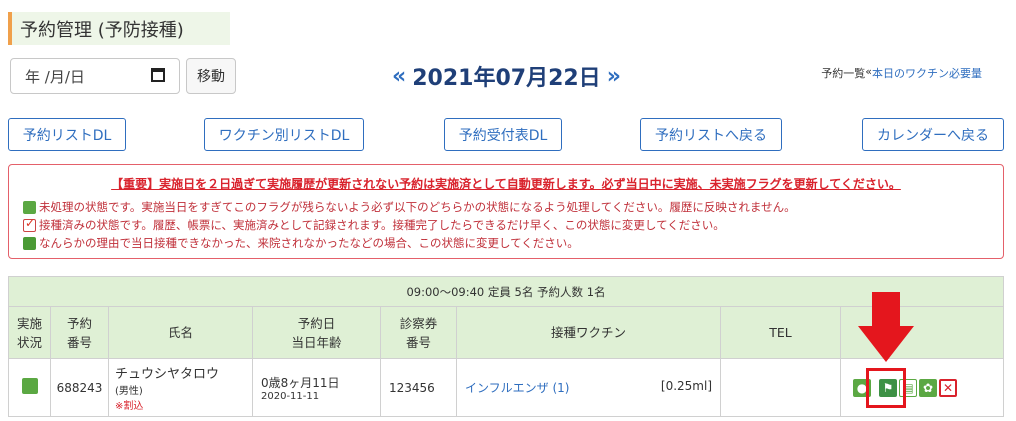 The height and width of the screenshot is (421, 1016). I want to click on delete-icon: ✕, so click(948, 387).